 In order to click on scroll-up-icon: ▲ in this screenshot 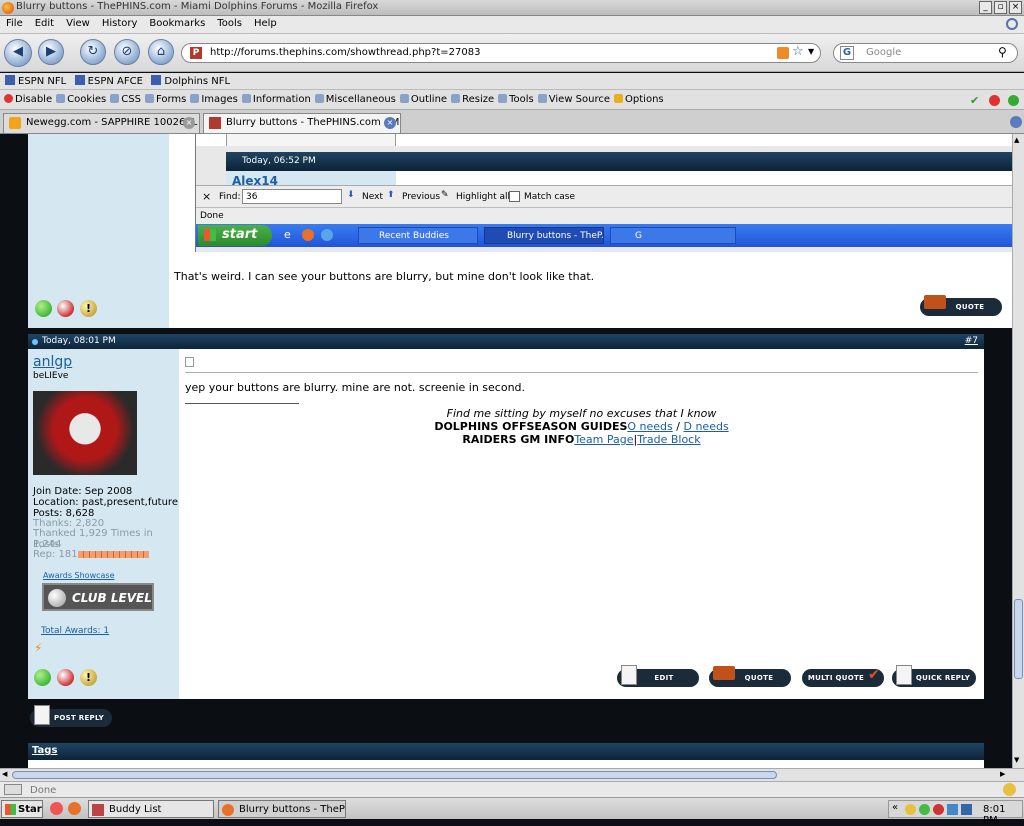, I will do `click(1016, 140)`.